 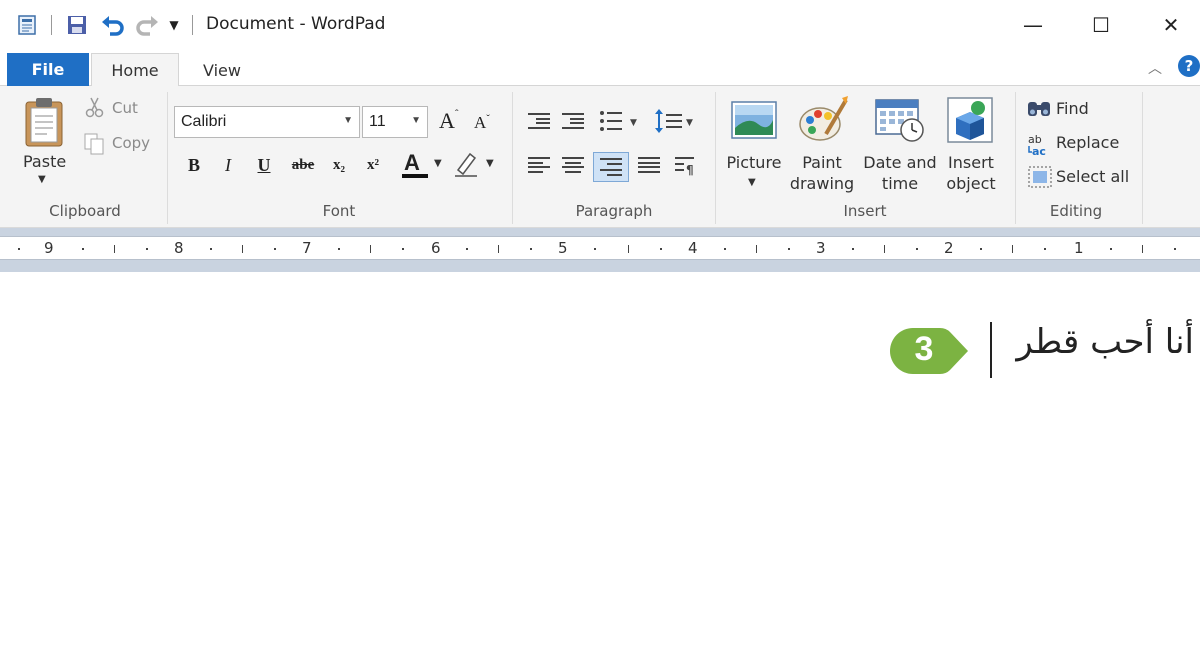 I want to click on group-separator, so click(x=1142, y=158).